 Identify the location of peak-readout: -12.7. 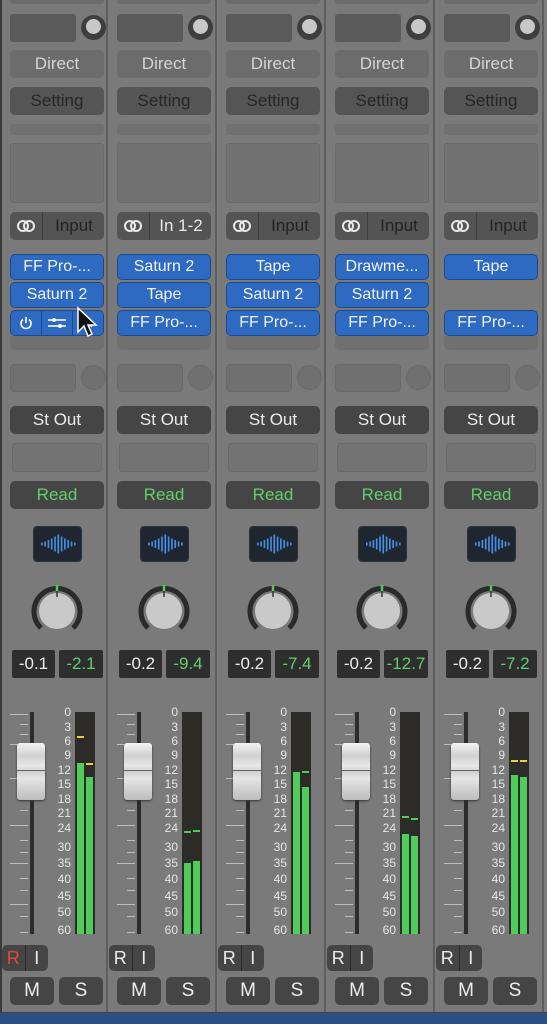
(406, 664).